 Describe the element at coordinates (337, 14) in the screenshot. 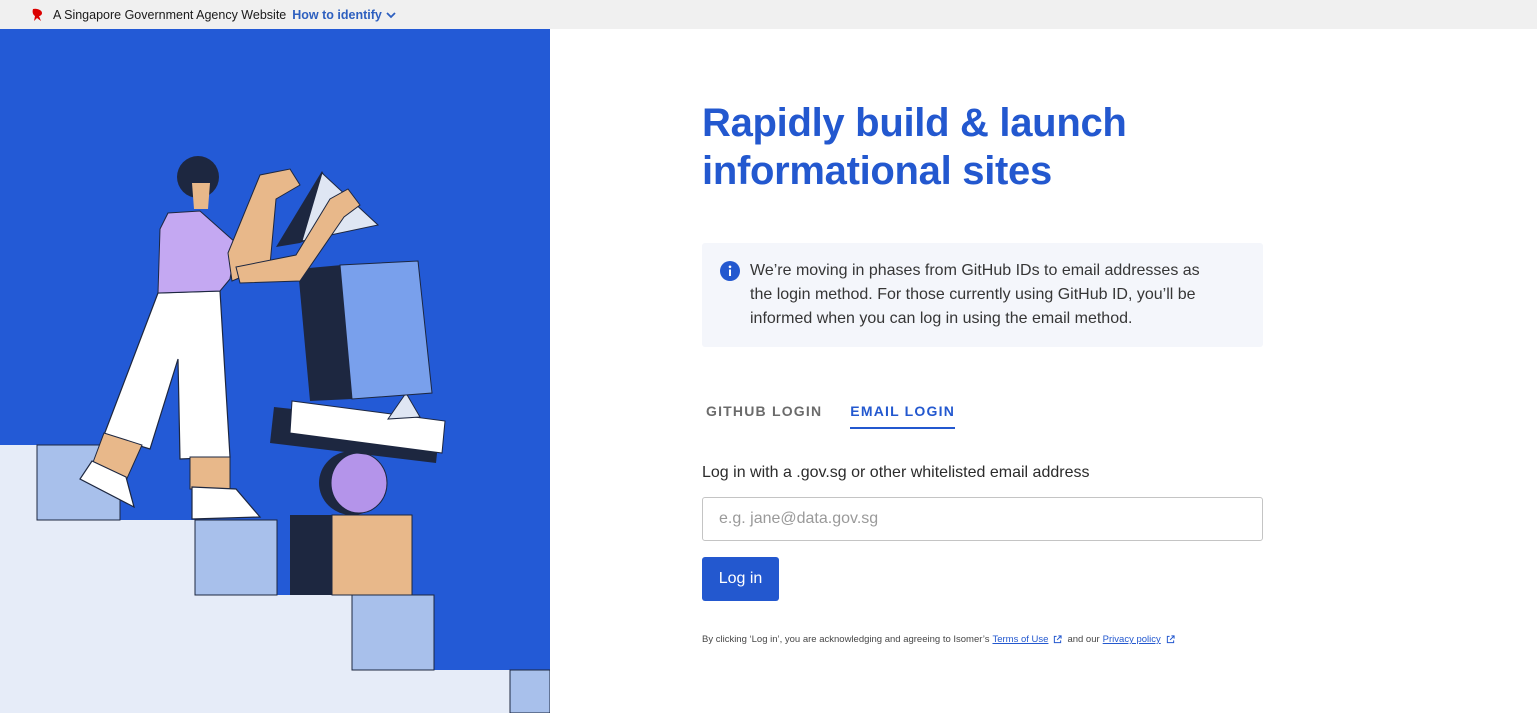

I see `how-to-identify-label: How to identify` at that location.